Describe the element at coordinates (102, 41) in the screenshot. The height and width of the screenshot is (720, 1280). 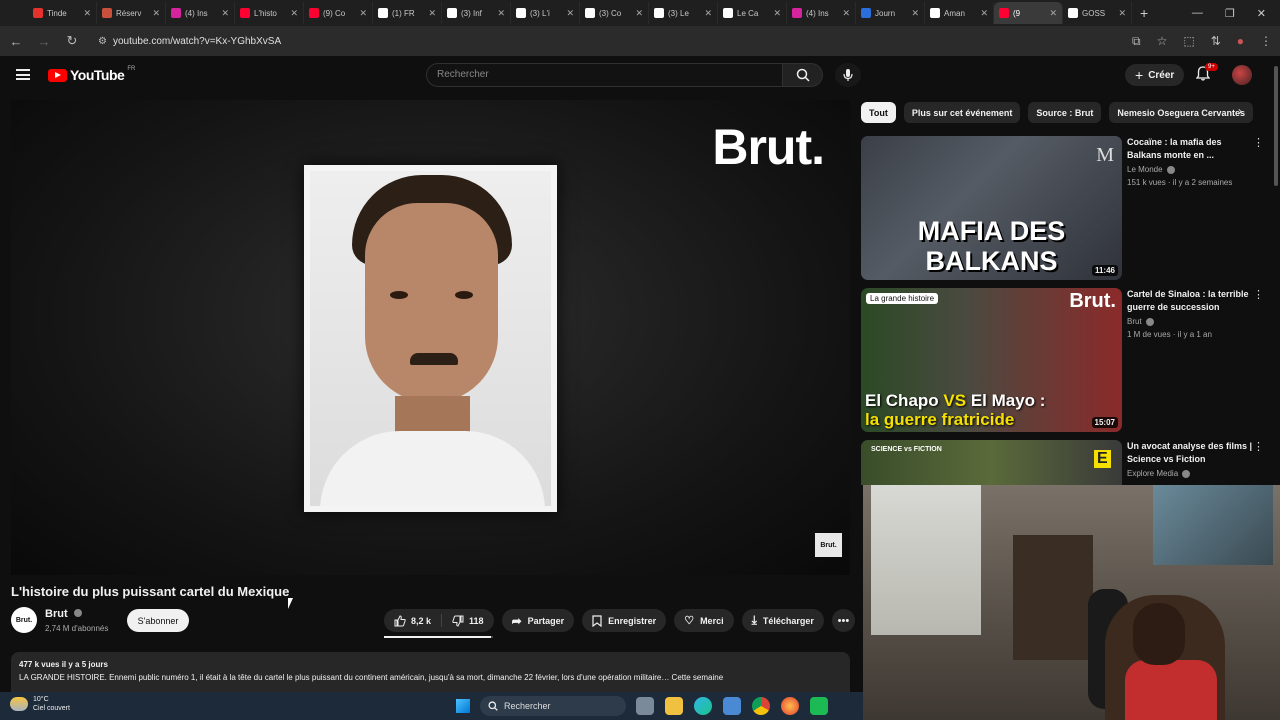
I see `site-info-icon: ⚙` at that location.